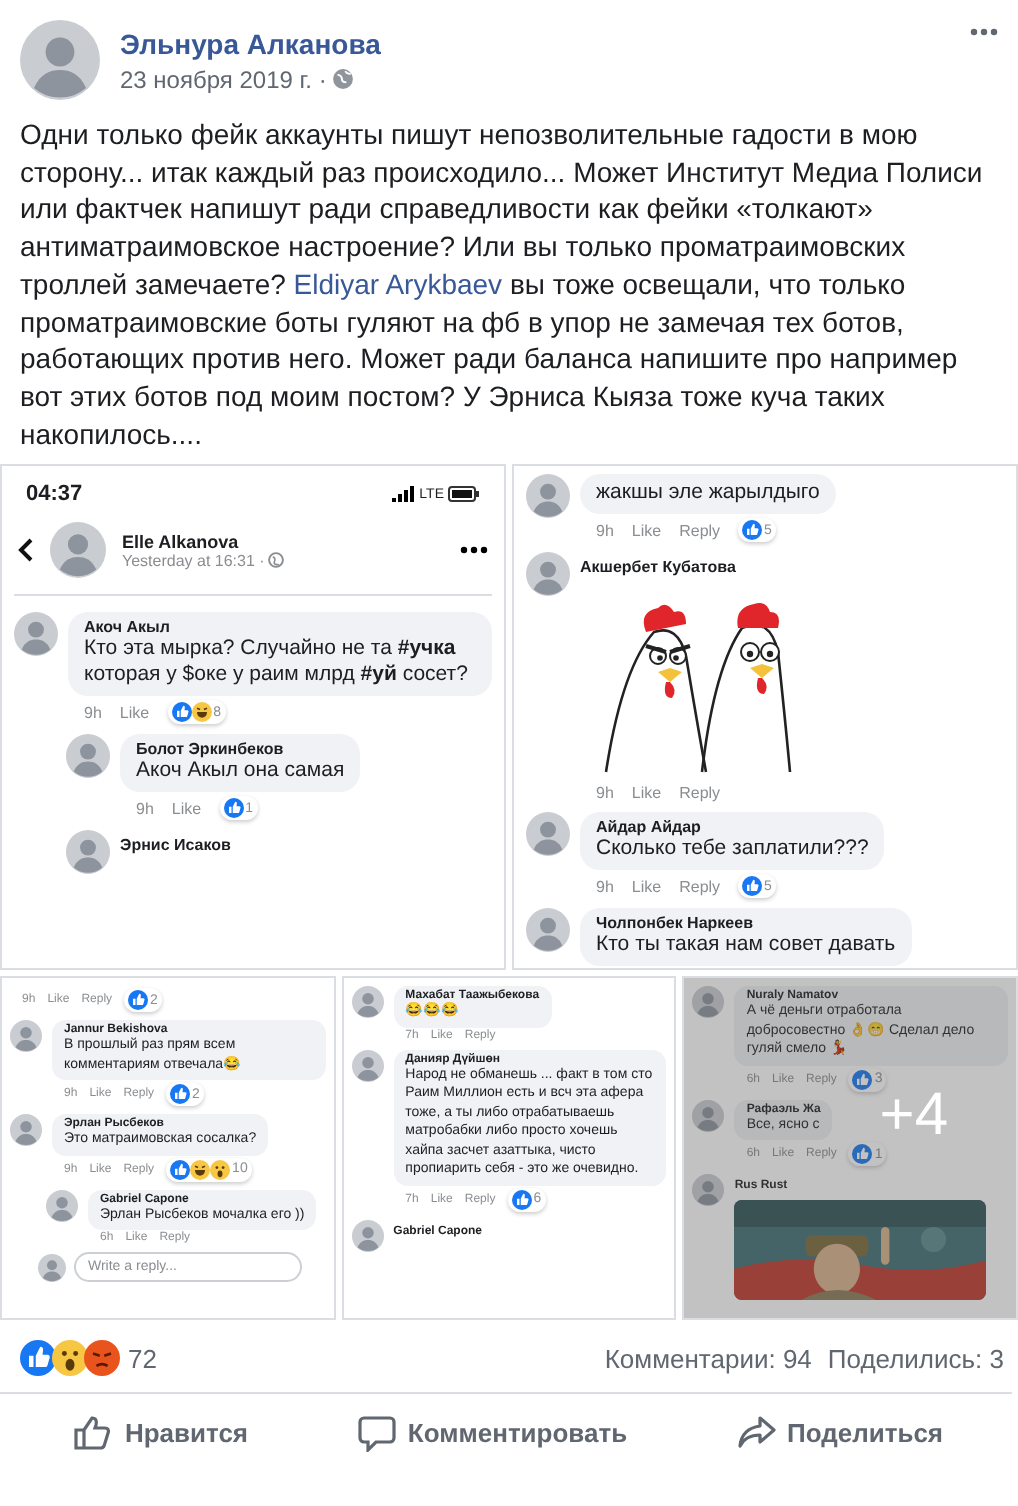 The image size is (1018, 1506). What do you see at coordinates (240, 749) in the screenshot?
I see `commenter-name: Болот Эркинбеков` at bounding box center [240, 749].